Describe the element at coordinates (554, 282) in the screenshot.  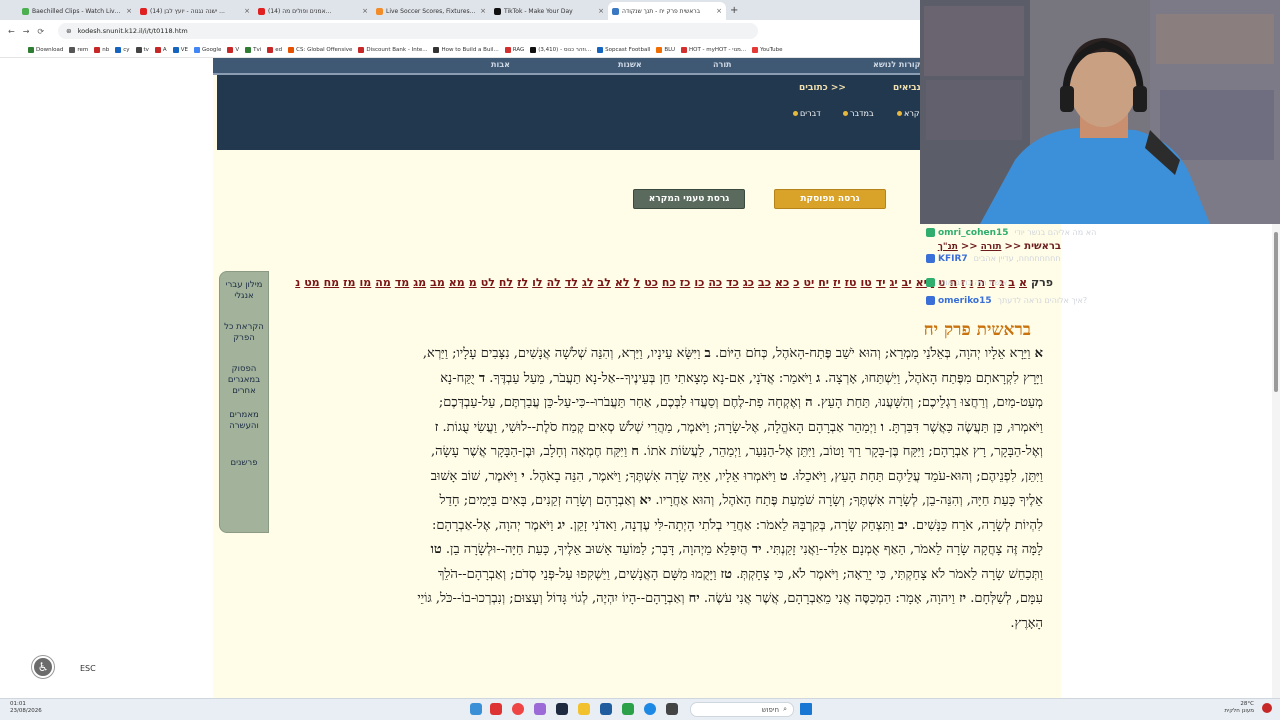
I see `chapter-link-34: לה` at that location.